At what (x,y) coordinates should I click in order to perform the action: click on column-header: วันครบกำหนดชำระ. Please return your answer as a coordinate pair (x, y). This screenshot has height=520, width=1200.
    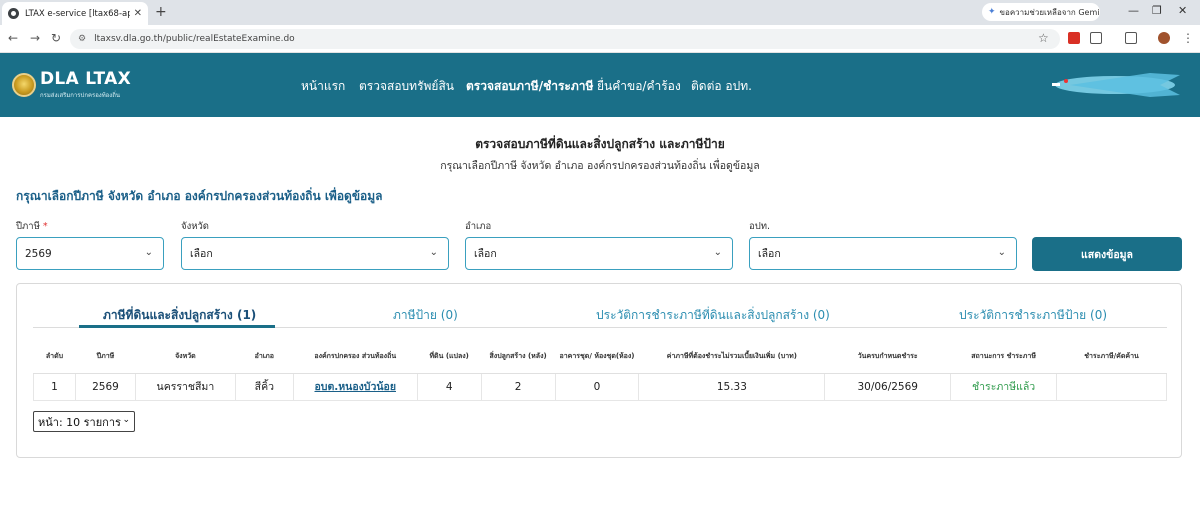
    Looking at the image, I should click on (887, 357).